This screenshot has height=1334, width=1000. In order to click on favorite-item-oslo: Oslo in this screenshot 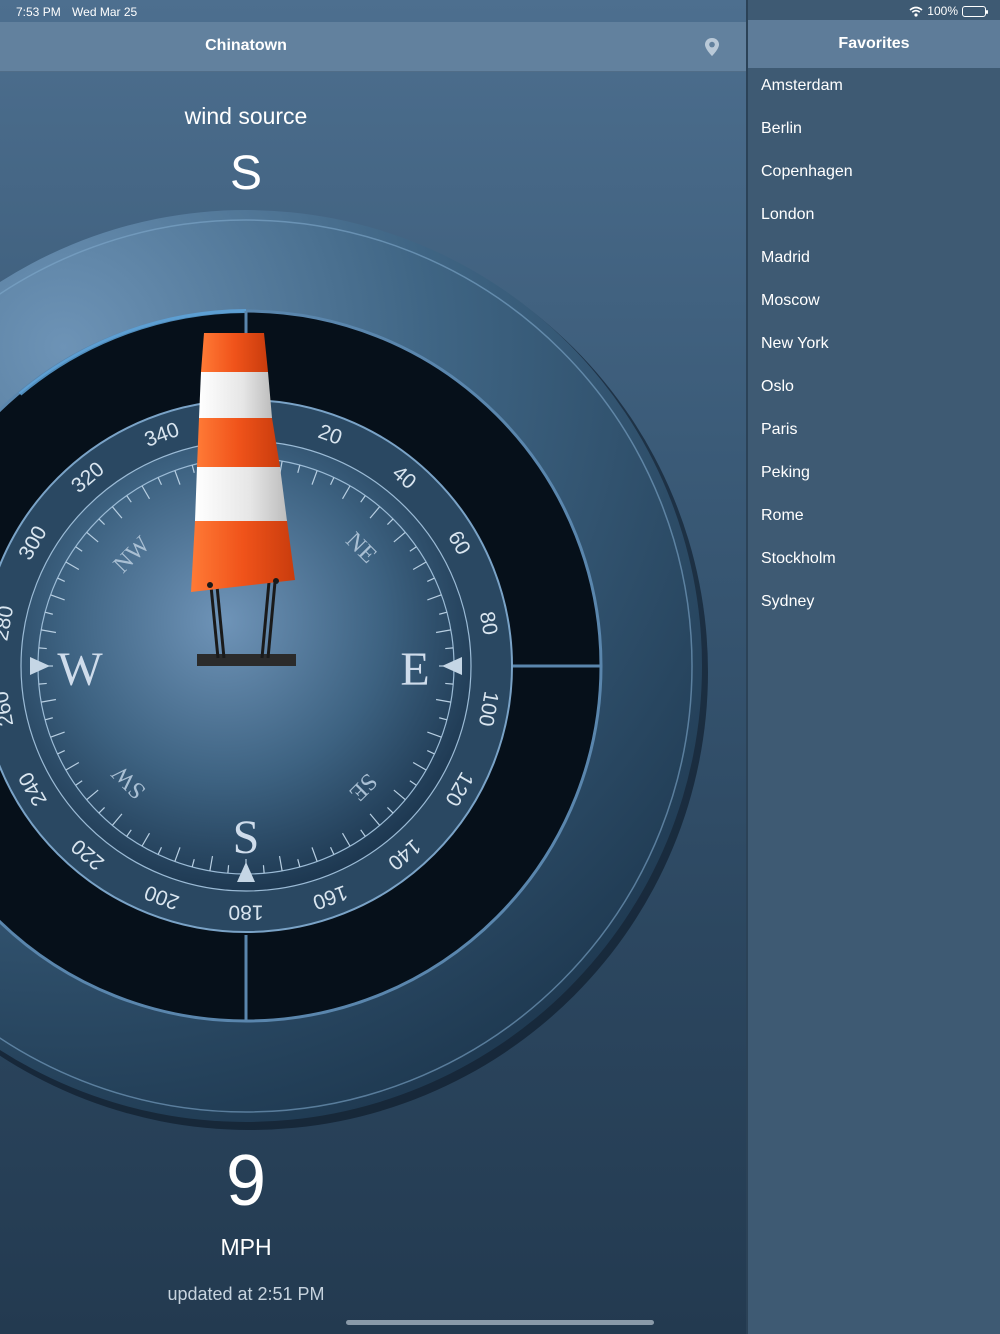, I will do `click(874, 386)`.